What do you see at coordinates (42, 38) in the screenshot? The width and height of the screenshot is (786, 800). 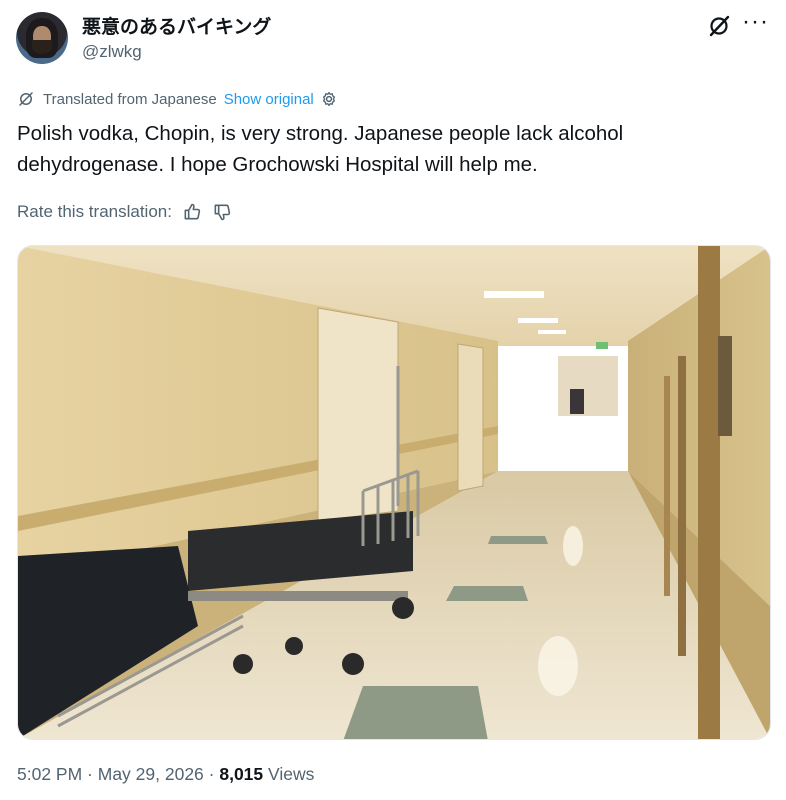 I see `avatar` at bounding box center [42, 38].